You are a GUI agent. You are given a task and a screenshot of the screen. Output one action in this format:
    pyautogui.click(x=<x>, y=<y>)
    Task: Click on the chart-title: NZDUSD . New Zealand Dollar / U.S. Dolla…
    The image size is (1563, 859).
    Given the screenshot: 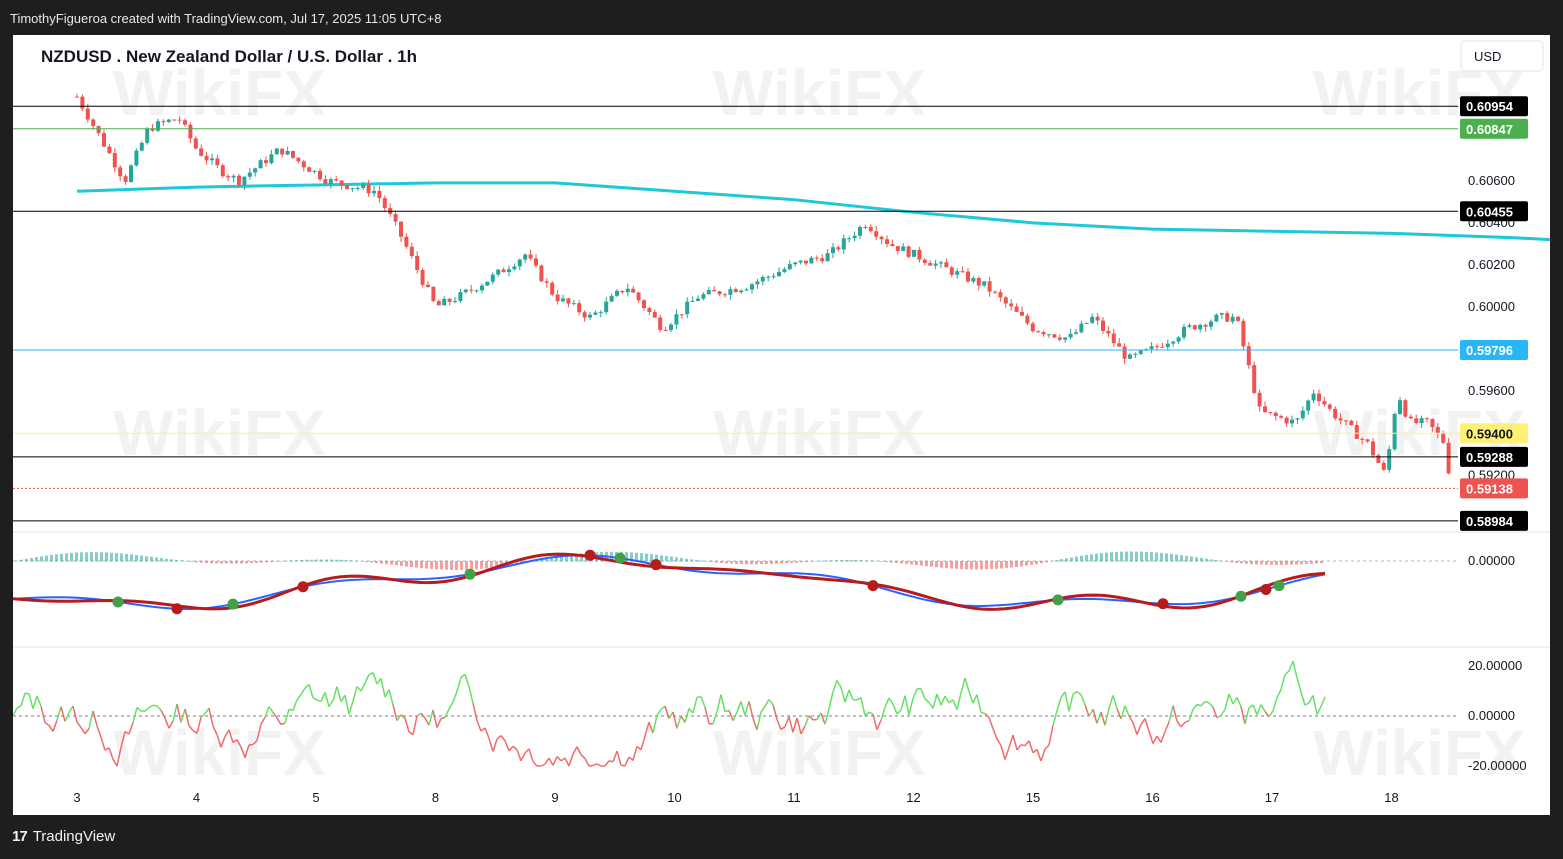 What is the action you would take?
    pyautogui.click(x=229, y=56)
    